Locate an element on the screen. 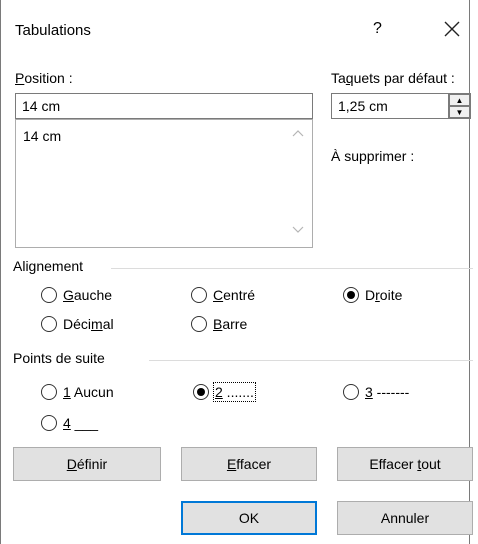  leader-heading: Points de suite is located at coordinates (59, 358).